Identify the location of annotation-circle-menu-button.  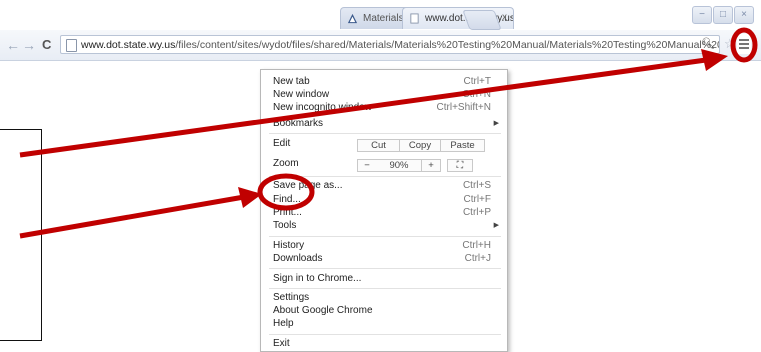
(744, 45).